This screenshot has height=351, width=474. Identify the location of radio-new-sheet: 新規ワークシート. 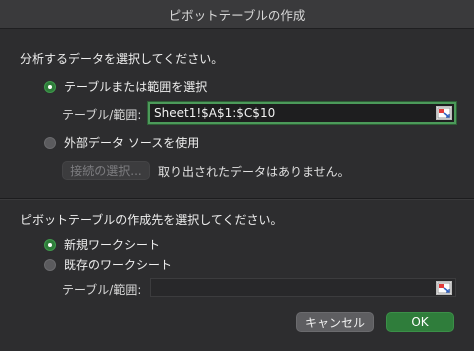
(102, 244).